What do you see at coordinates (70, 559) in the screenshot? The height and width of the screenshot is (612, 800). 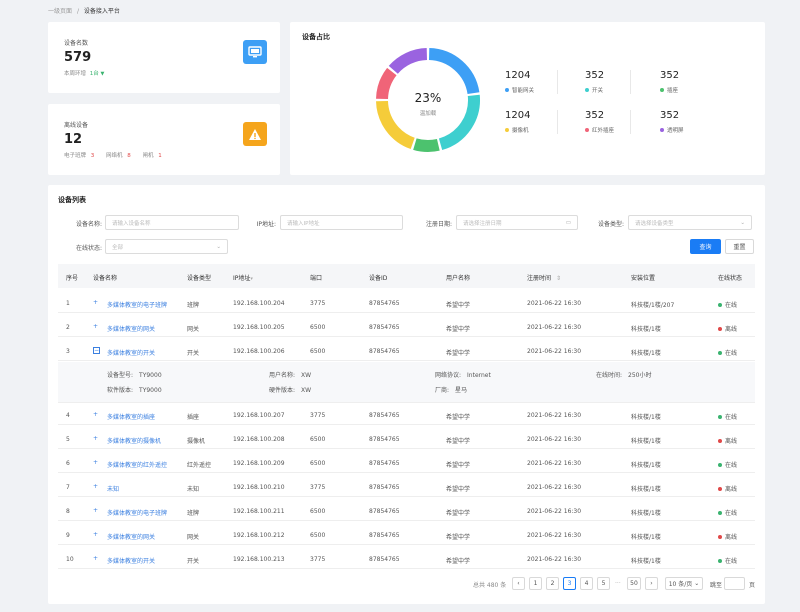 I see `cell-no: 10` at bounding box center [70, 559].